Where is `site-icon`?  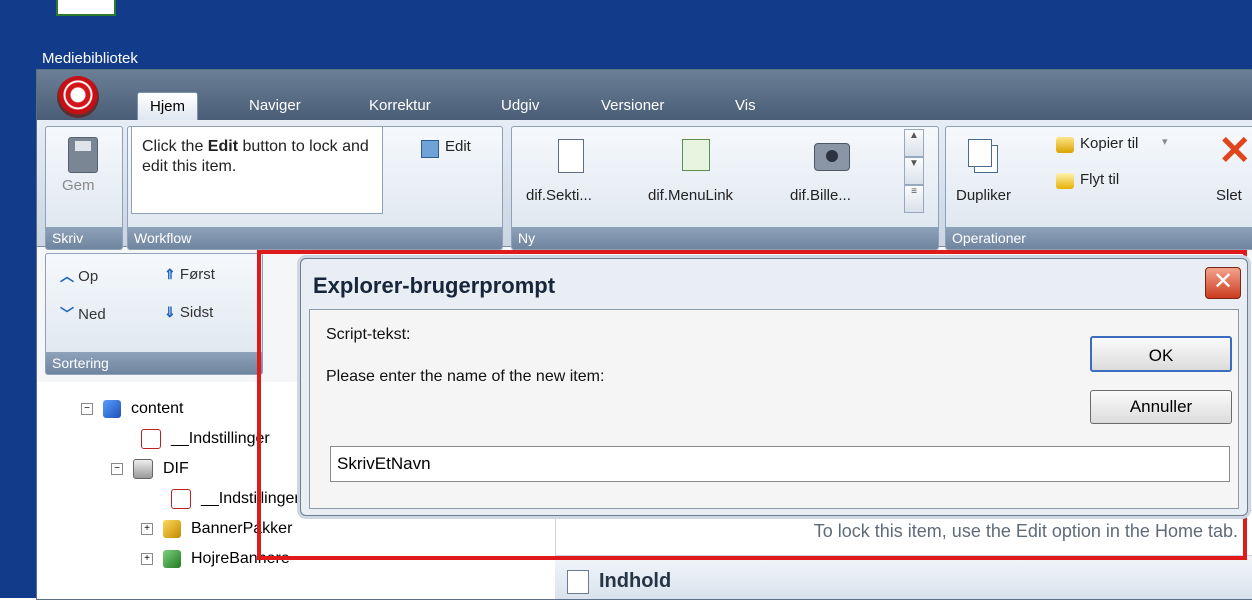 site-icon is located at coordinates (143, 468).